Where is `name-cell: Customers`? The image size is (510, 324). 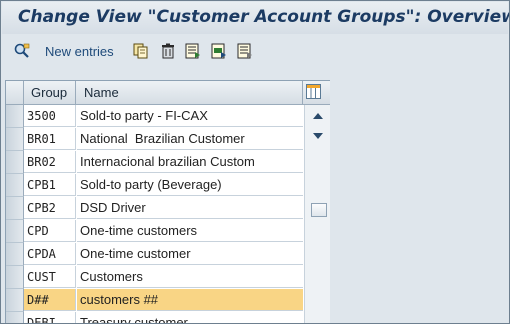 name-cell: Customers is located at coordinates (190, 277).